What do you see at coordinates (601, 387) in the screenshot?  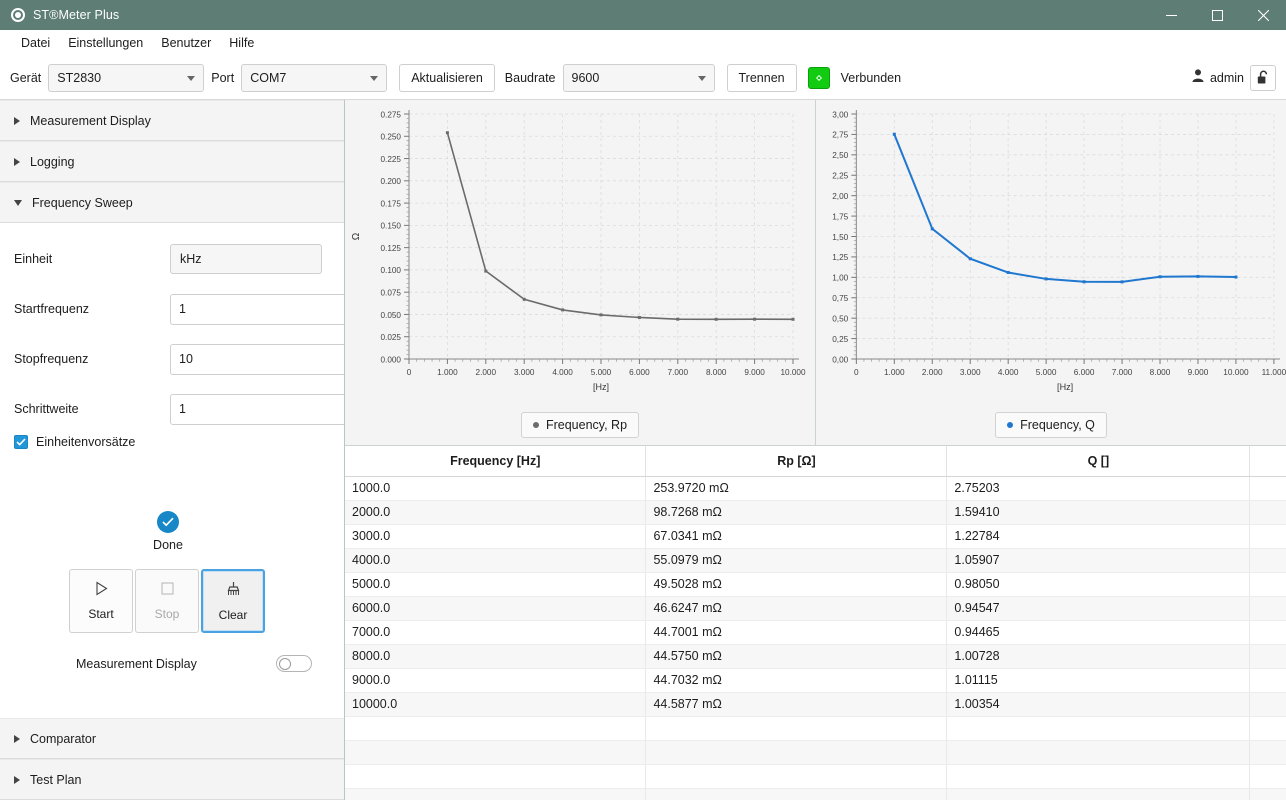 I see `svg-text: [Hz]` at bounding box center [601, 387].